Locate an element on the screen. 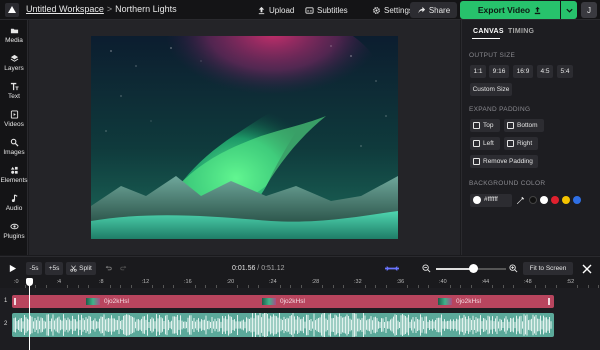 This screenshot has width=600, height=350. ruler-tick-label: :52 is located at coordinates (570, 282).